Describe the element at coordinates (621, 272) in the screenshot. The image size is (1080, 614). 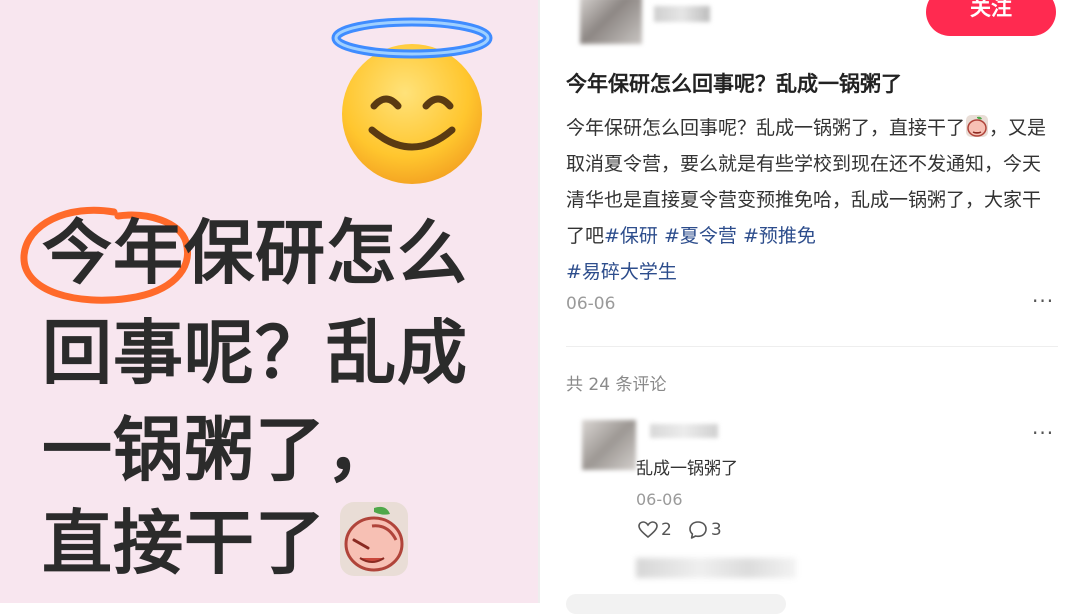
I see `hashtag-link: #易碎大学生` at that location.